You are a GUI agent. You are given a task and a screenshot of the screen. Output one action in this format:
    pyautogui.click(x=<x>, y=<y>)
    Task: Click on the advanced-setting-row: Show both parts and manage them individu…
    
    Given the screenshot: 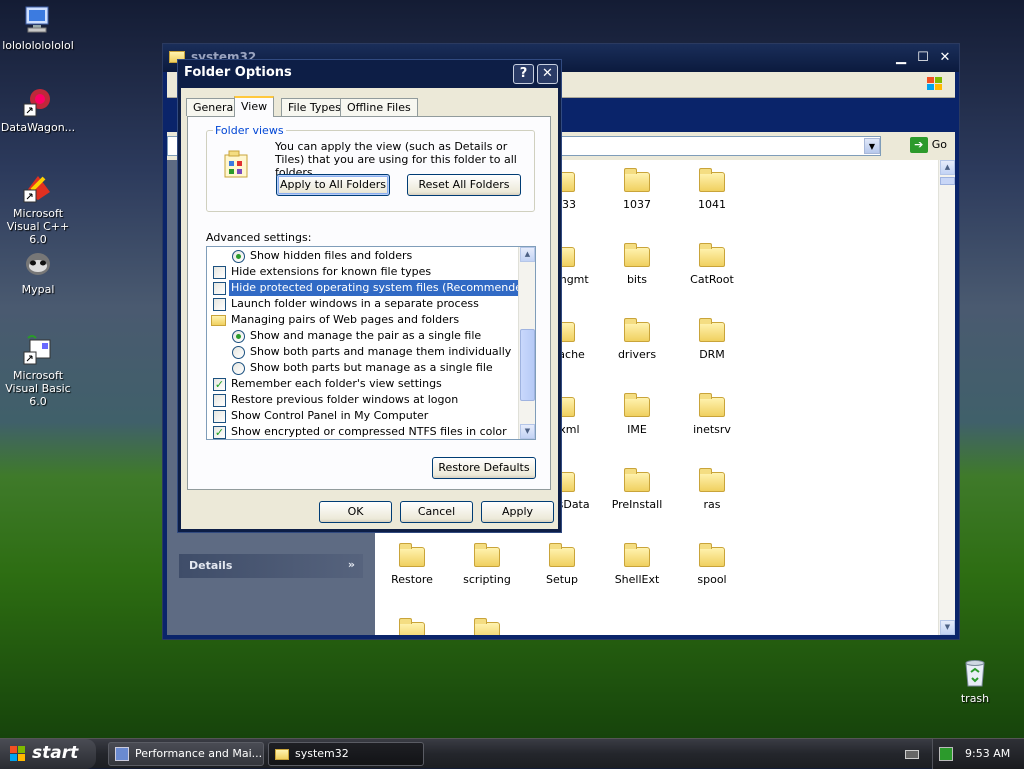 What is the action you would take?
    pyautogui.click(x=362, y=352)
    